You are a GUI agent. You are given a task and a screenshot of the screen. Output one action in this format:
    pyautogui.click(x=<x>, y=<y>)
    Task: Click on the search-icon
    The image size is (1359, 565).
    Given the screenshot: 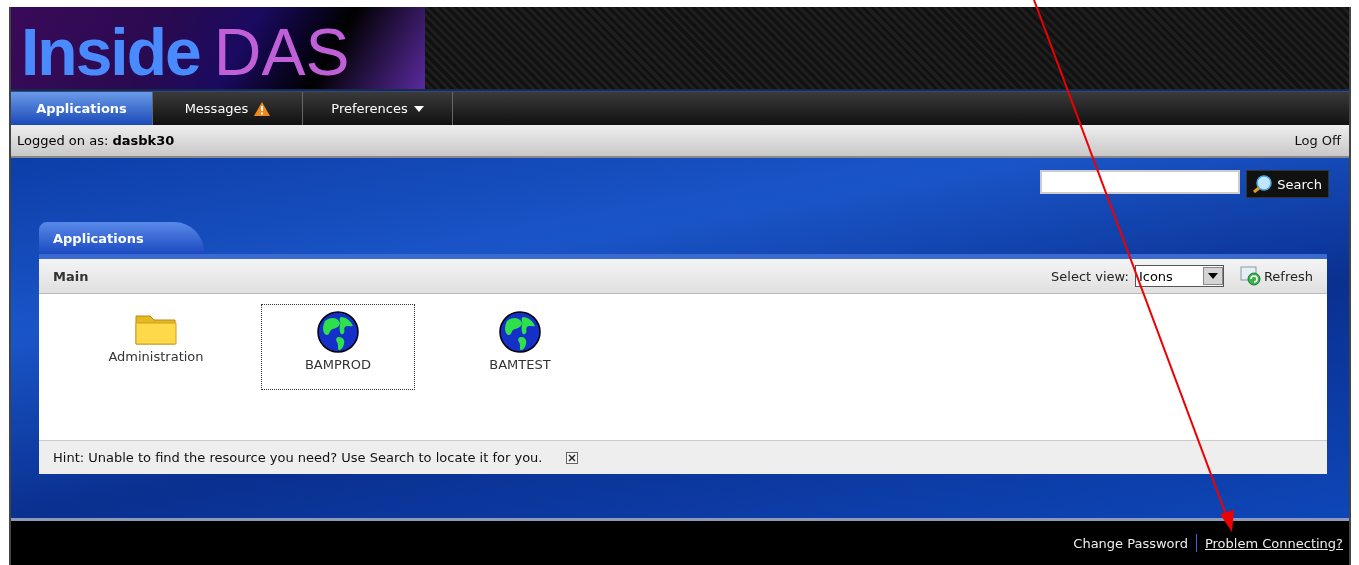 What is the action you would take?
    pyautogui.click(x=1263, y=184)
    